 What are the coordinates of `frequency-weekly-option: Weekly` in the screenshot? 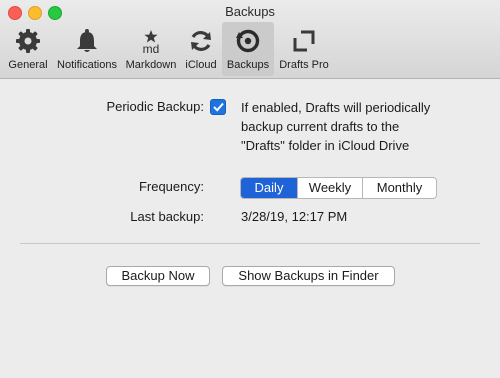 It's located at (329, 188).